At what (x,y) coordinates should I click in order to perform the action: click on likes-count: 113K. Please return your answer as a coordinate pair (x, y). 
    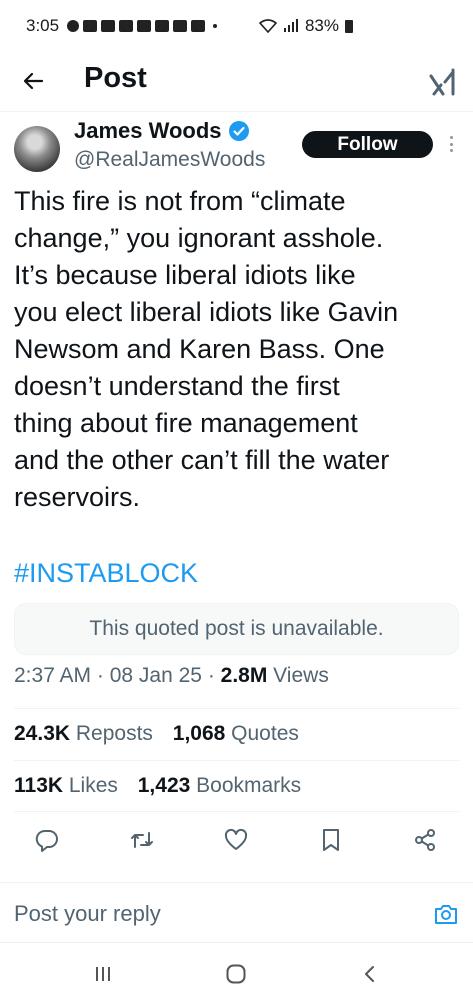
    Looking at the image, I should click on (39, 785).